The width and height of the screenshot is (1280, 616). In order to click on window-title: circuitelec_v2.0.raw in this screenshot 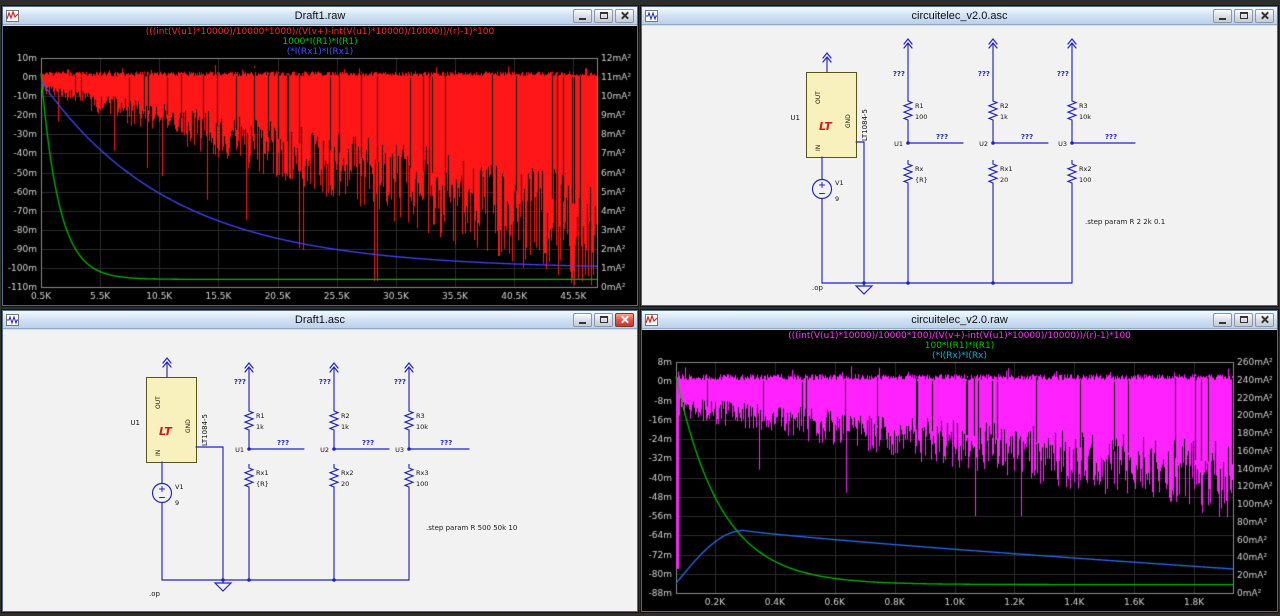, I will do `click(959, 319)`.